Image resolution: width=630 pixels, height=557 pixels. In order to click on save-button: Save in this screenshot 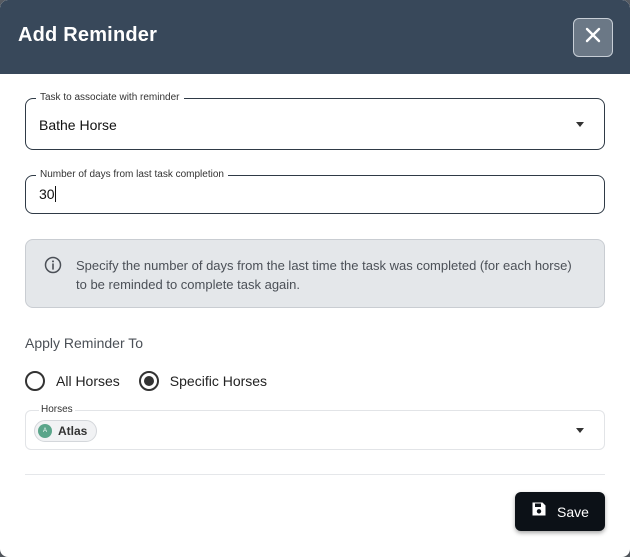, I will do `click(560, 511)`.